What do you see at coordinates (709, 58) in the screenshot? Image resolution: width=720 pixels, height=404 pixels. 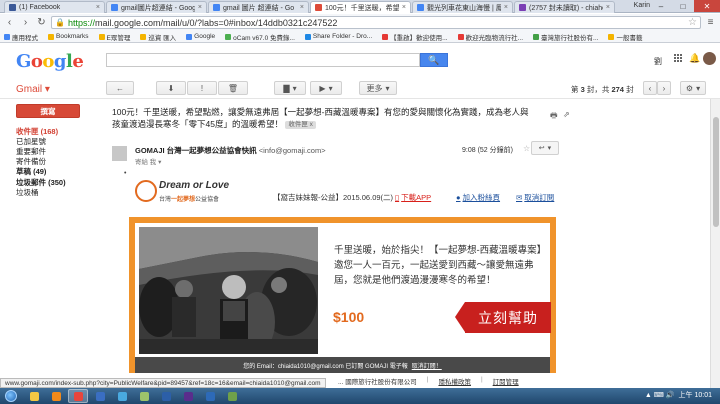 I see `avatar` at bounding box center [709, 58].